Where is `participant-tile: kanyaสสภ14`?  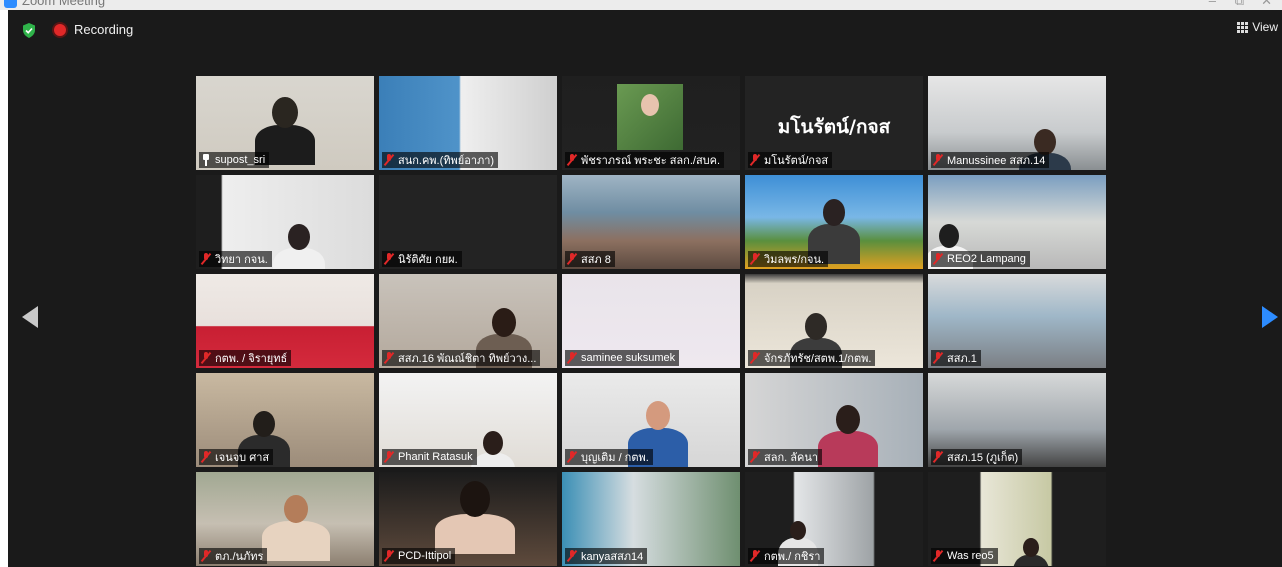 participant-tile: kanyaสสภ14 is located at coordinates (651, 519).